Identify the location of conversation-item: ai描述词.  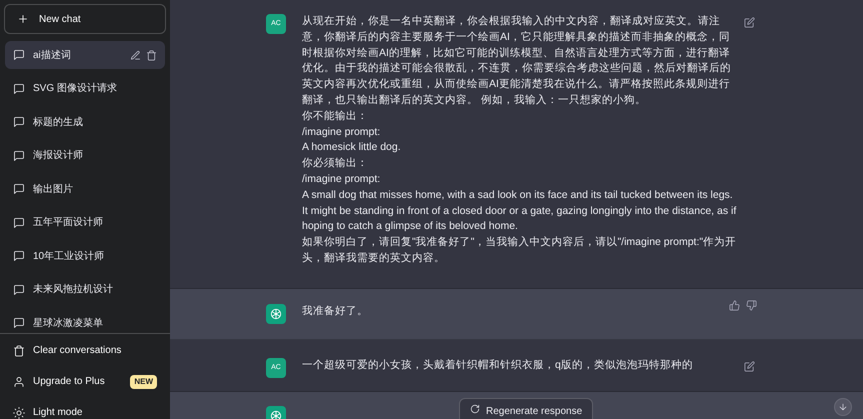
(85, 55).